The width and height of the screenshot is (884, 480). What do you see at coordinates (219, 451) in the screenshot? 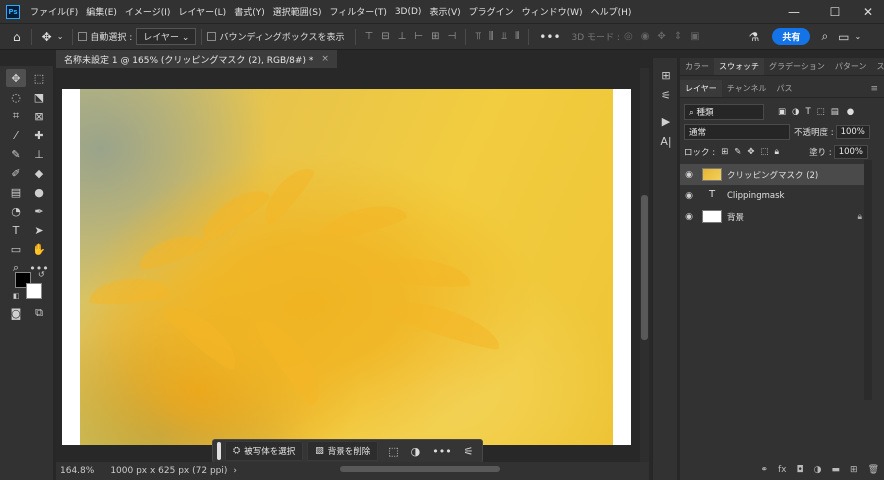
I see `drag-handle` at bounding box center [219, 451].